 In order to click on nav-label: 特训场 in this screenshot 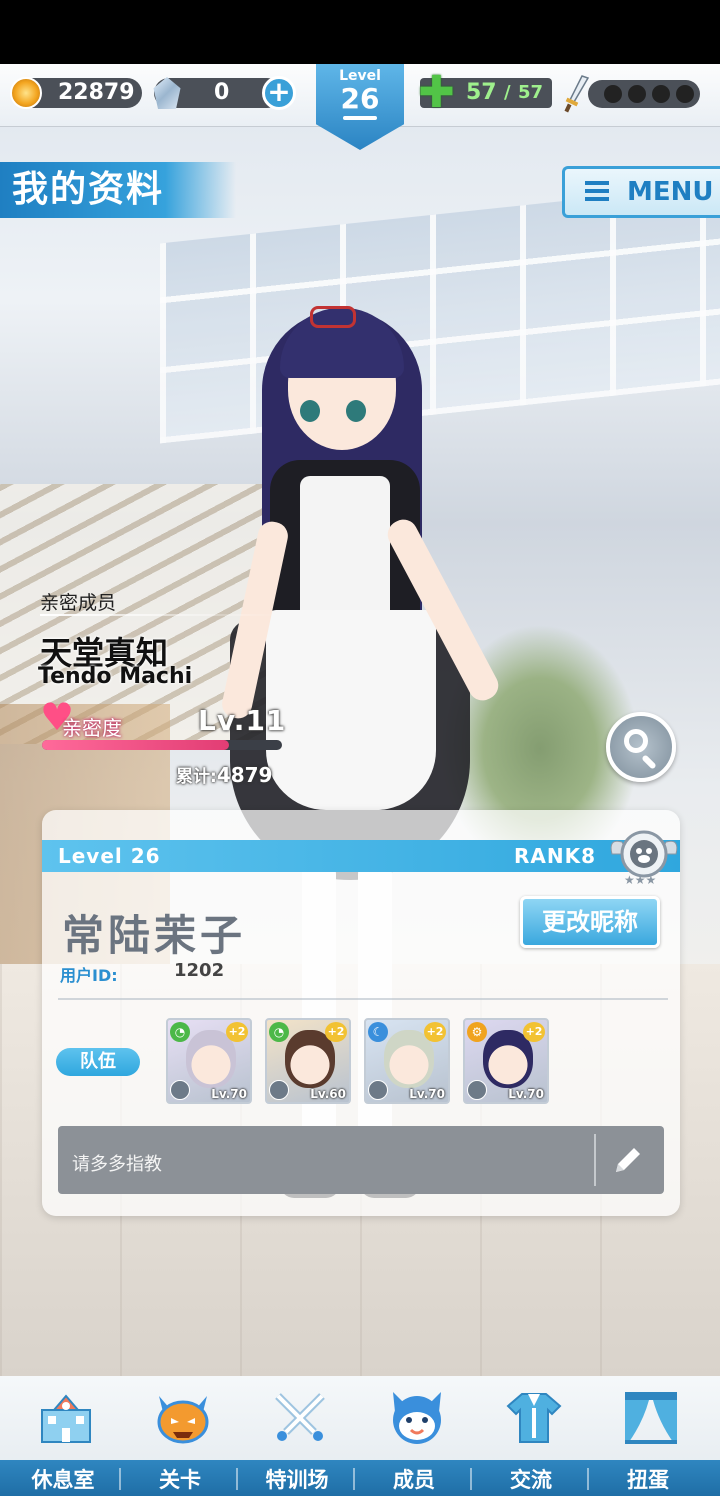, I will do `click(297, 1480)`.